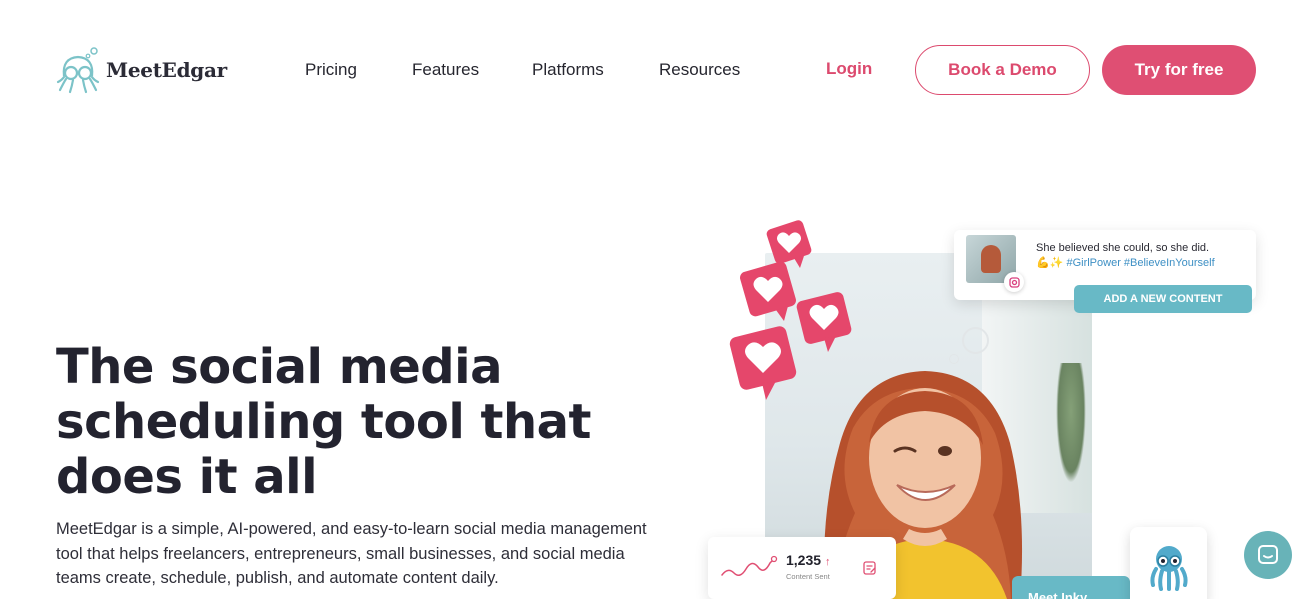 This screenshot has height=599, width=1312. I want to click on up-arrow-icon: ↑, so click(827, 562).